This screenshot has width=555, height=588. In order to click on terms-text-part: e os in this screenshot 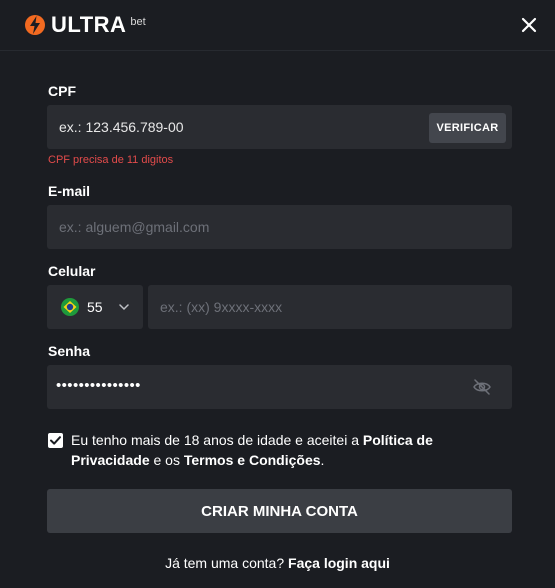, I will do `click(166, 460)`.